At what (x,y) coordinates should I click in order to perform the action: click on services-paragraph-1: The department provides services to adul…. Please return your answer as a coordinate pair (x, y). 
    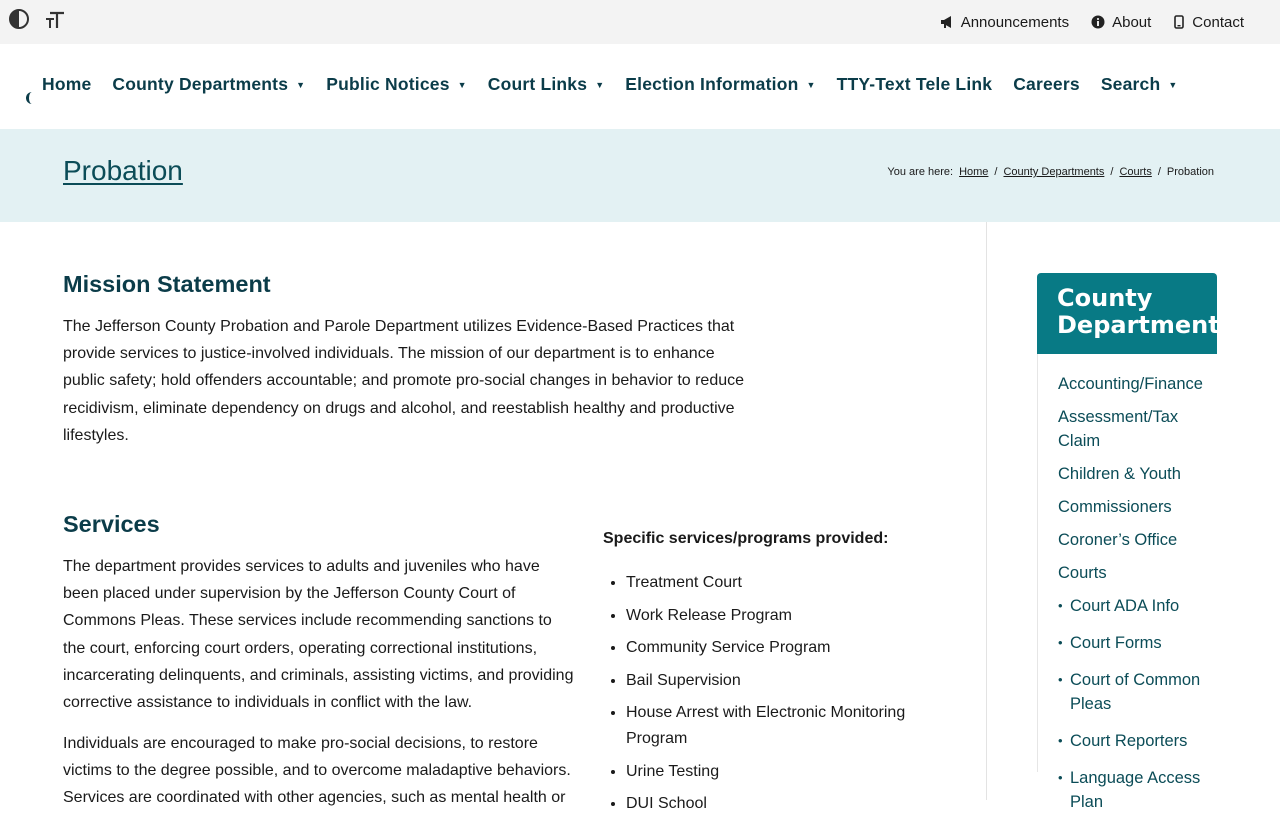
    Looking at the image, I should click on (318, 635).